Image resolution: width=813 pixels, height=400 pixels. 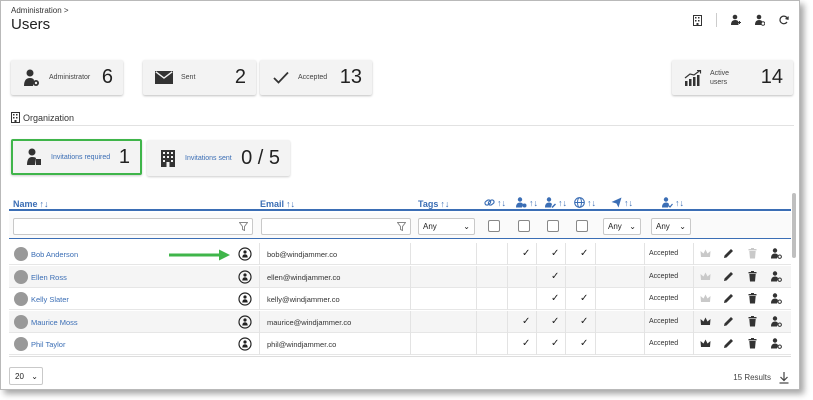 What do you see at coordinates (48, 344) in the screenshot?
I see `user-name-link: Phil Taylor` at bounding box center [48, 344].